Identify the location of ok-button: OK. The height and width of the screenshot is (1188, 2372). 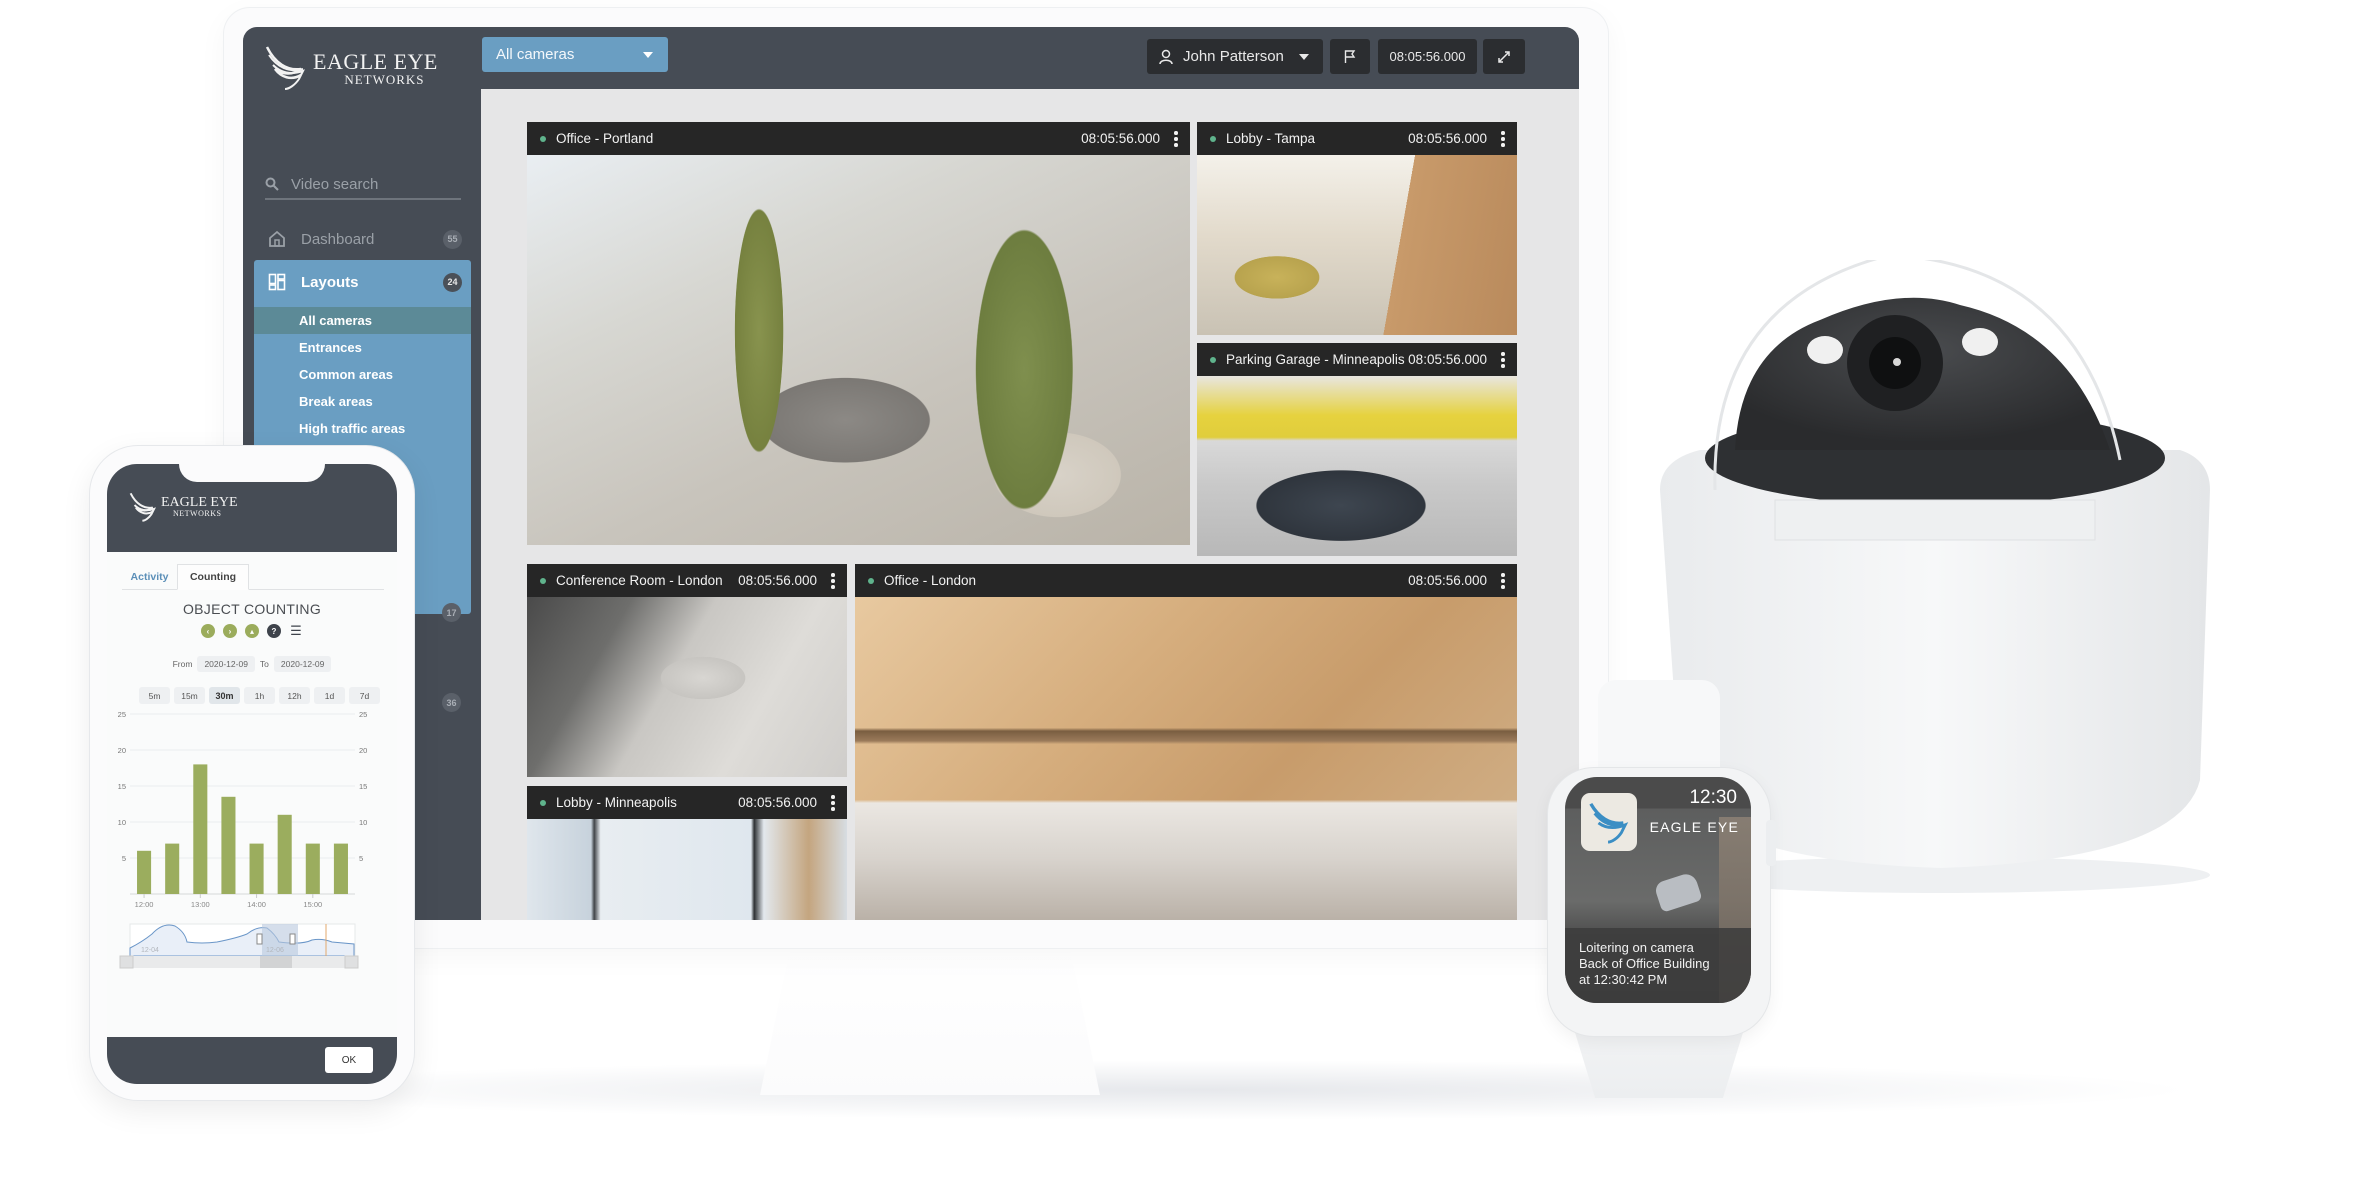
(349, 1060).